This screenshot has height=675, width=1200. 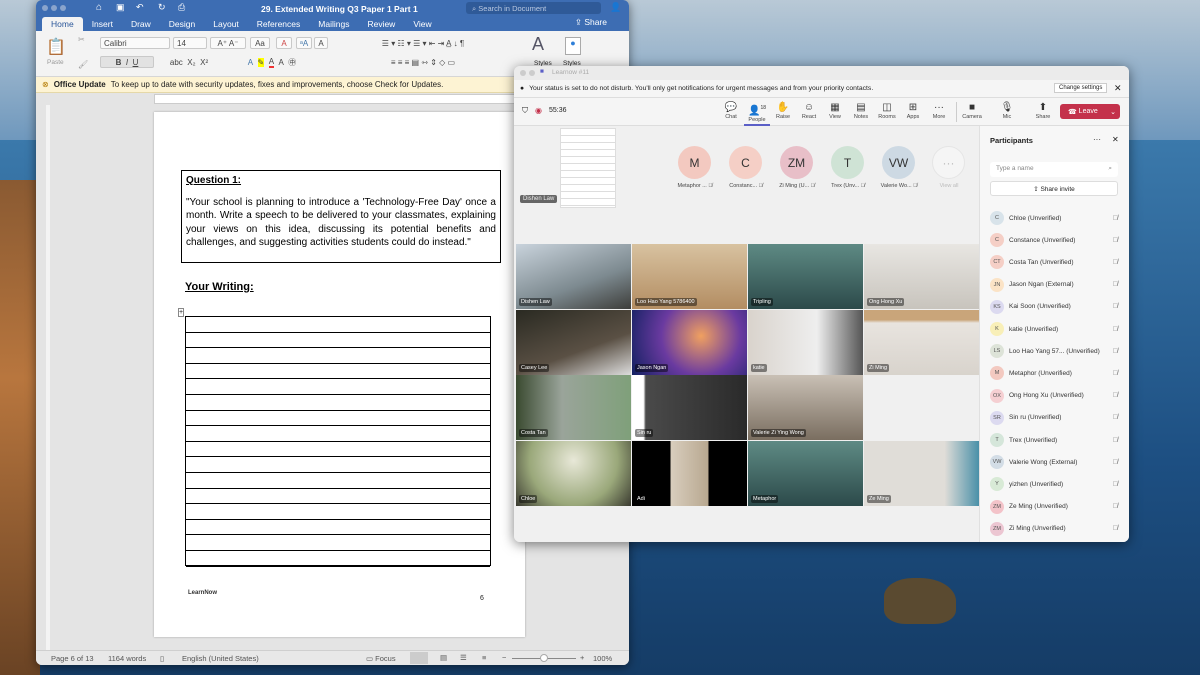 What do you see at coordinates (1055, 373) in the screenshot?
I see `participant-item: M Metaphor (Unverified) 🎙̸` at bounding box center [1055, 373].